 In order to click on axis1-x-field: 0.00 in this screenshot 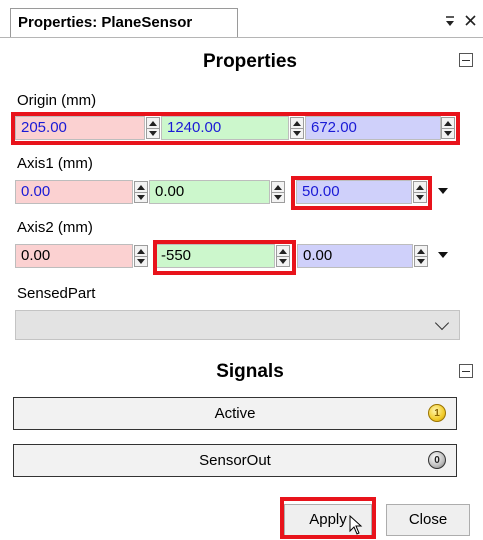, I will do `click(74, 192)`.